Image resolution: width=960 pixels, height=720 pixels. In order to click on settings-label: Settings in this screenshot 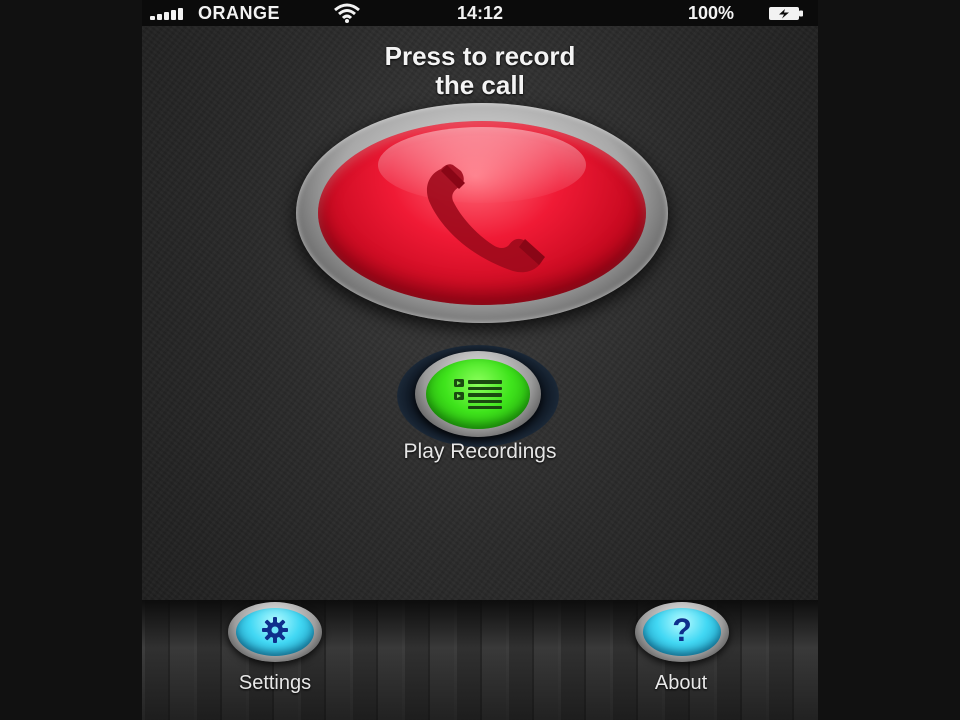, I will do `click(275, 683)`.